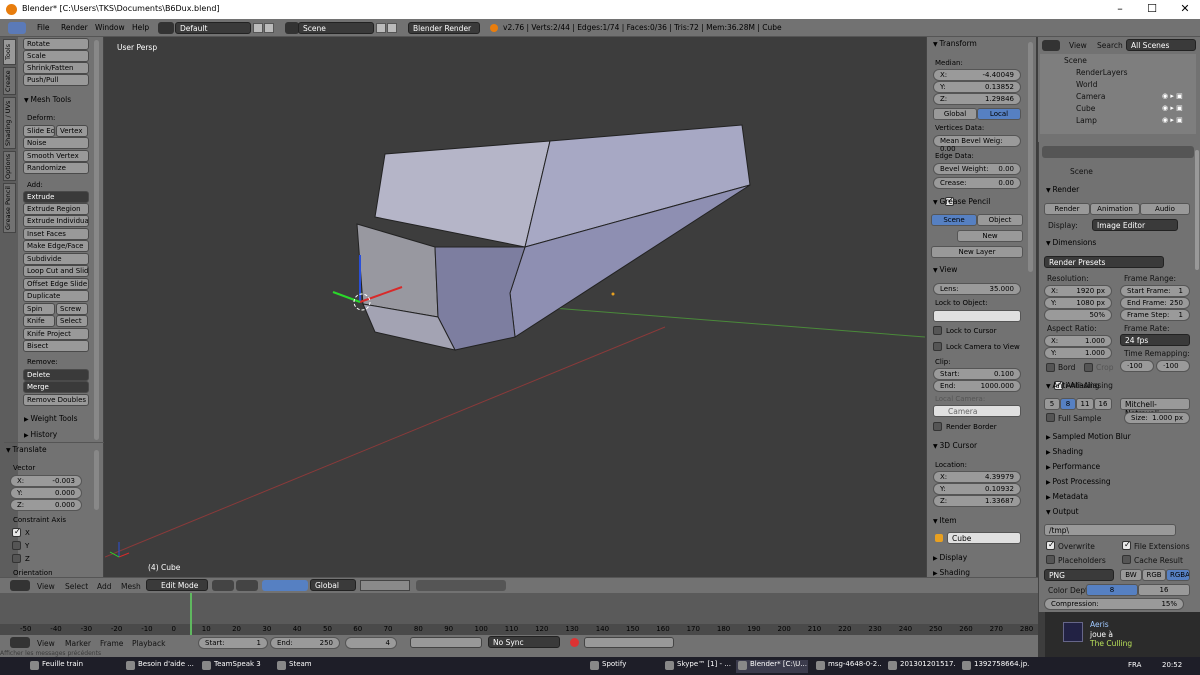  Describe the element at coordinates (1073, 466) in the screenshot. I see `performance-header: Performance` at that location.